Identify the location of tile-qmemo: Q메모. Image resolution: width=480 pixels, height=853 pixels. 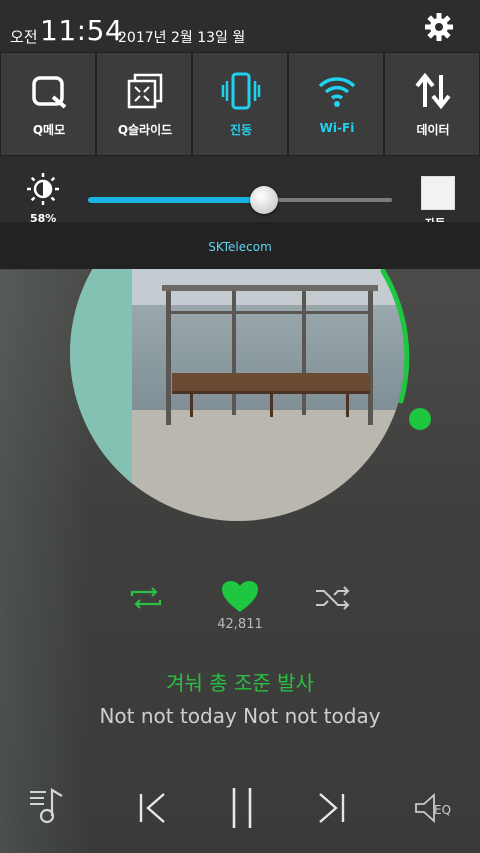
(48, 104).